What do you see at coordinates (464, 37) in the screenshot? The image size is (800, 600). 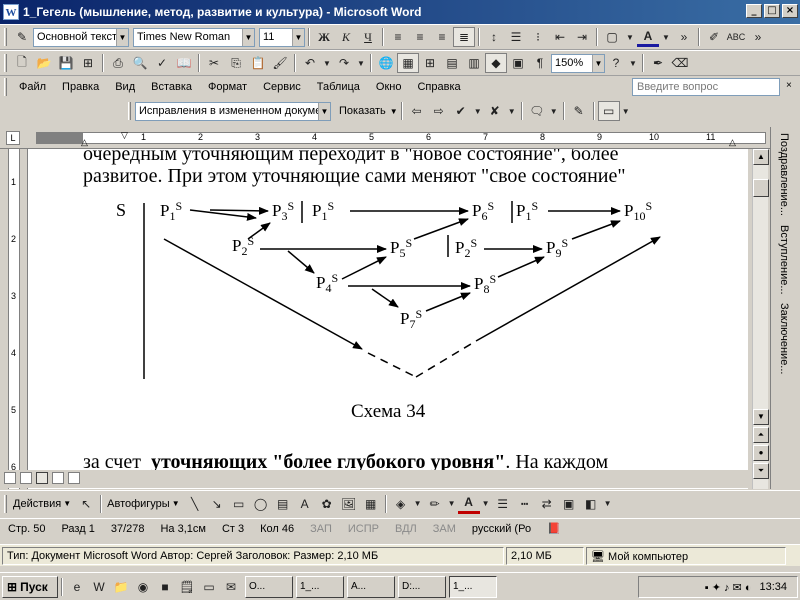 I see `justify-icon: ≣` at bounding box center [464, 37].